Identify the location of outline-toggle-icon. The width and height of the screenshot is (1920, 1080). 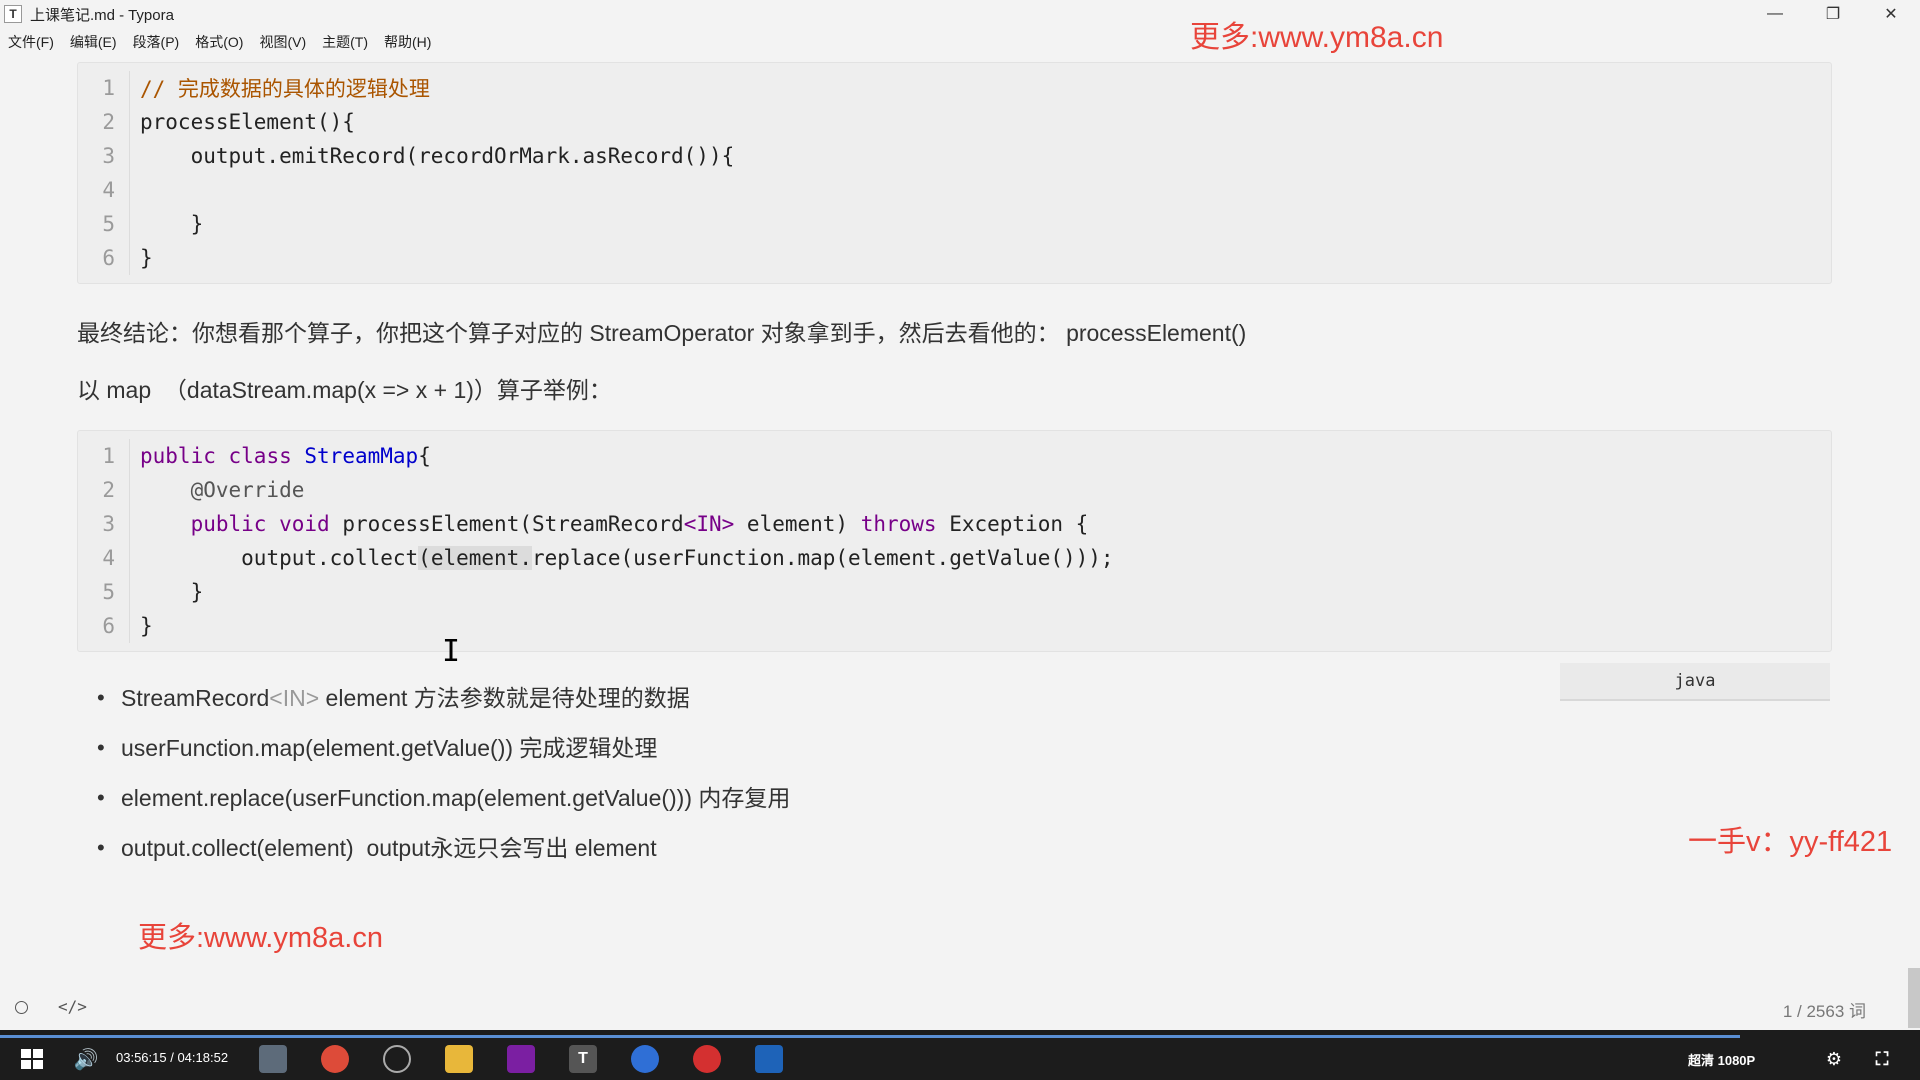
(21, 1007).